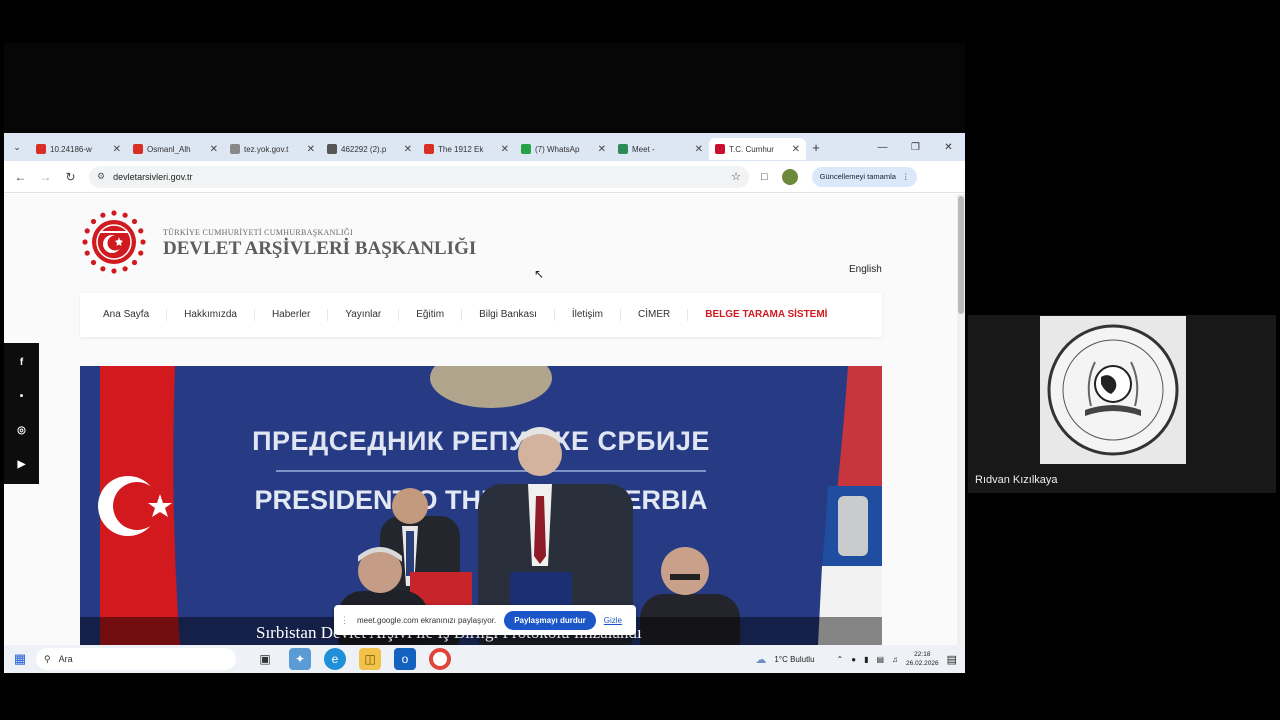 The width and height of the screenshot is (1280, 720). I want to click on browser-tab: Osmanl_Alh ✕, so click(175, 149).